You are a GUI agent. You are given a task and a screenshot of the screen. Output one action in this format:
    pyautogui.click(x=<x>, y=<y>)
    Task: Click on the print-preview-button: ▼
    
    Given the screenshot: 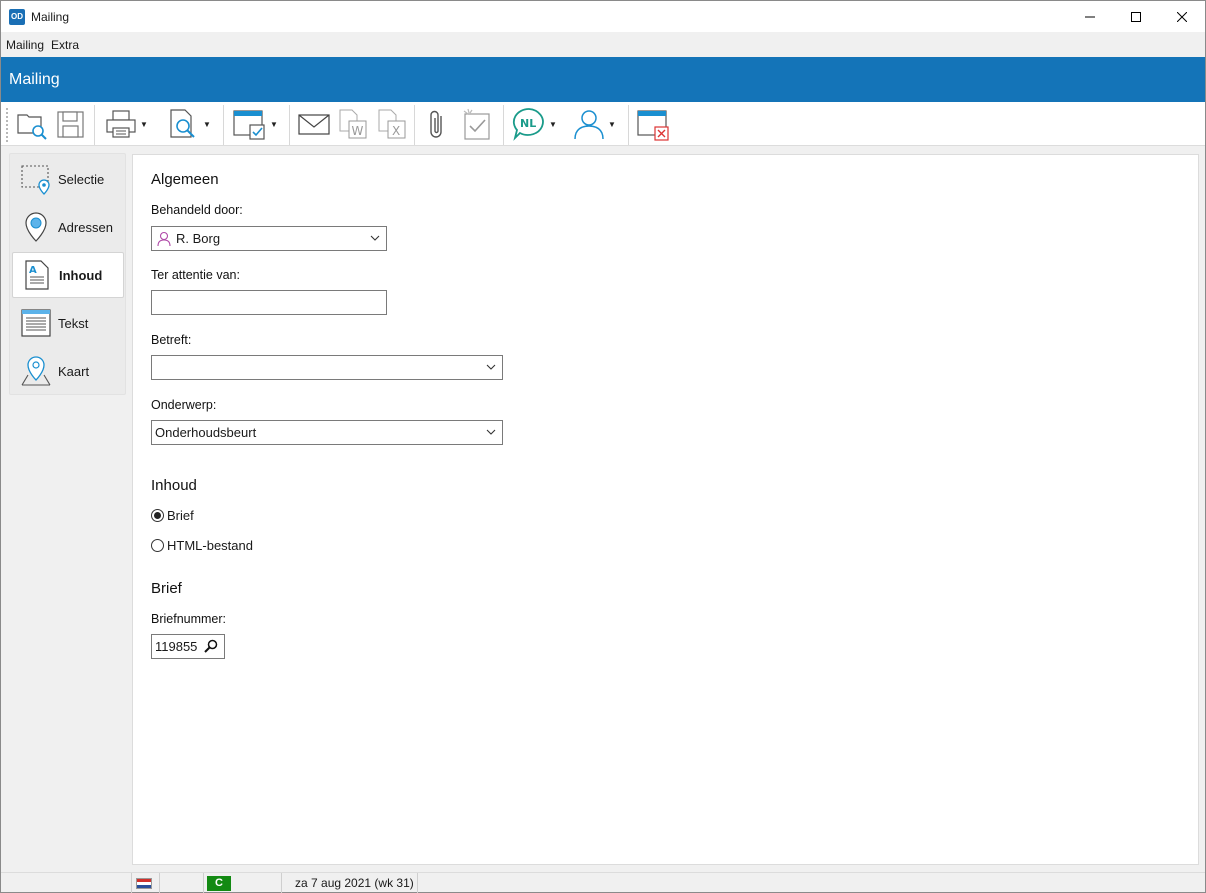 What is the action you would take?
    pyautogui.click(x=189, y=124)
    